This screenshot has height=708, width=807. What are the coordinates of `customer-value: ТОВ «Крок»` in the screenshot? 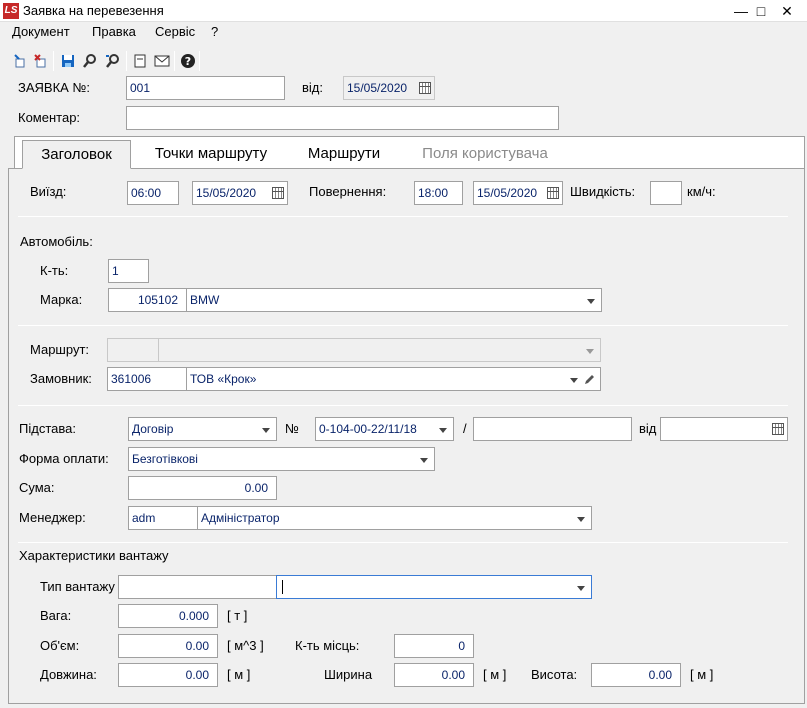 It's located at (223, 379).